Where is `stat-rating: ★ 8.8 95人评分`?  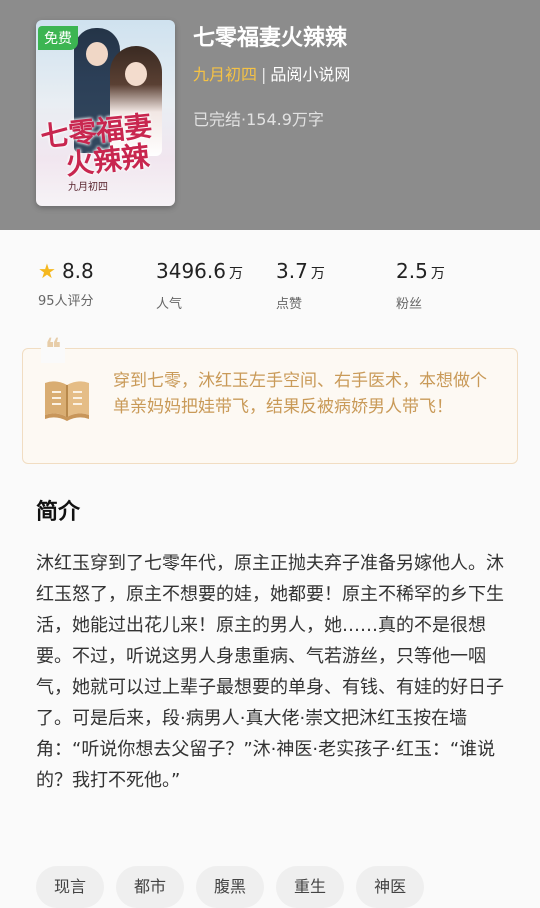
stat-rating: ★ 8.8 95人评分 is located at coordinates (66, 283).